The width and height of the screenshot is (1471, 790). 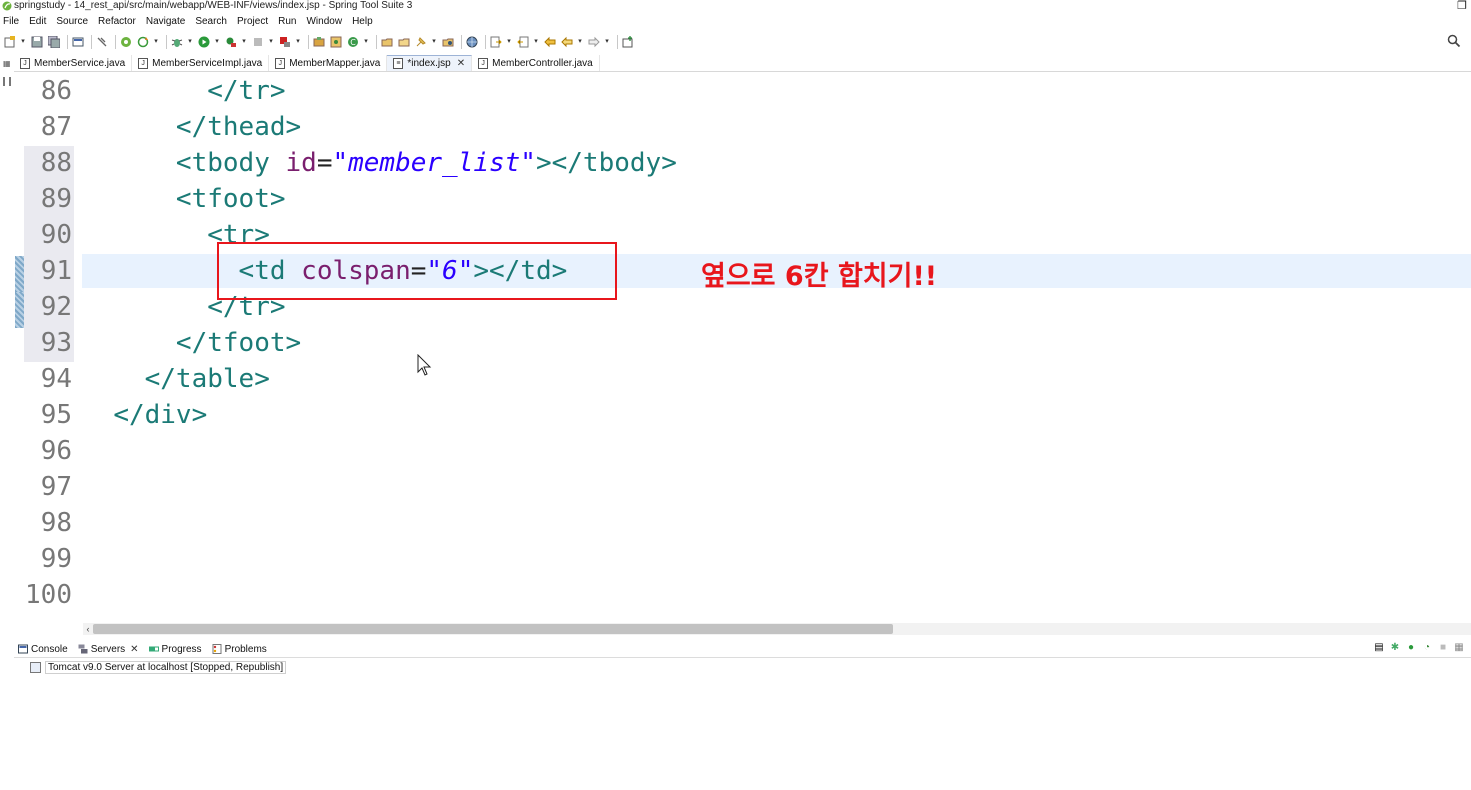 What do you see at coordinates (742, 415) in the screenshot?
I see `code-line: 95 </div>` at bounding box center [742, 415].